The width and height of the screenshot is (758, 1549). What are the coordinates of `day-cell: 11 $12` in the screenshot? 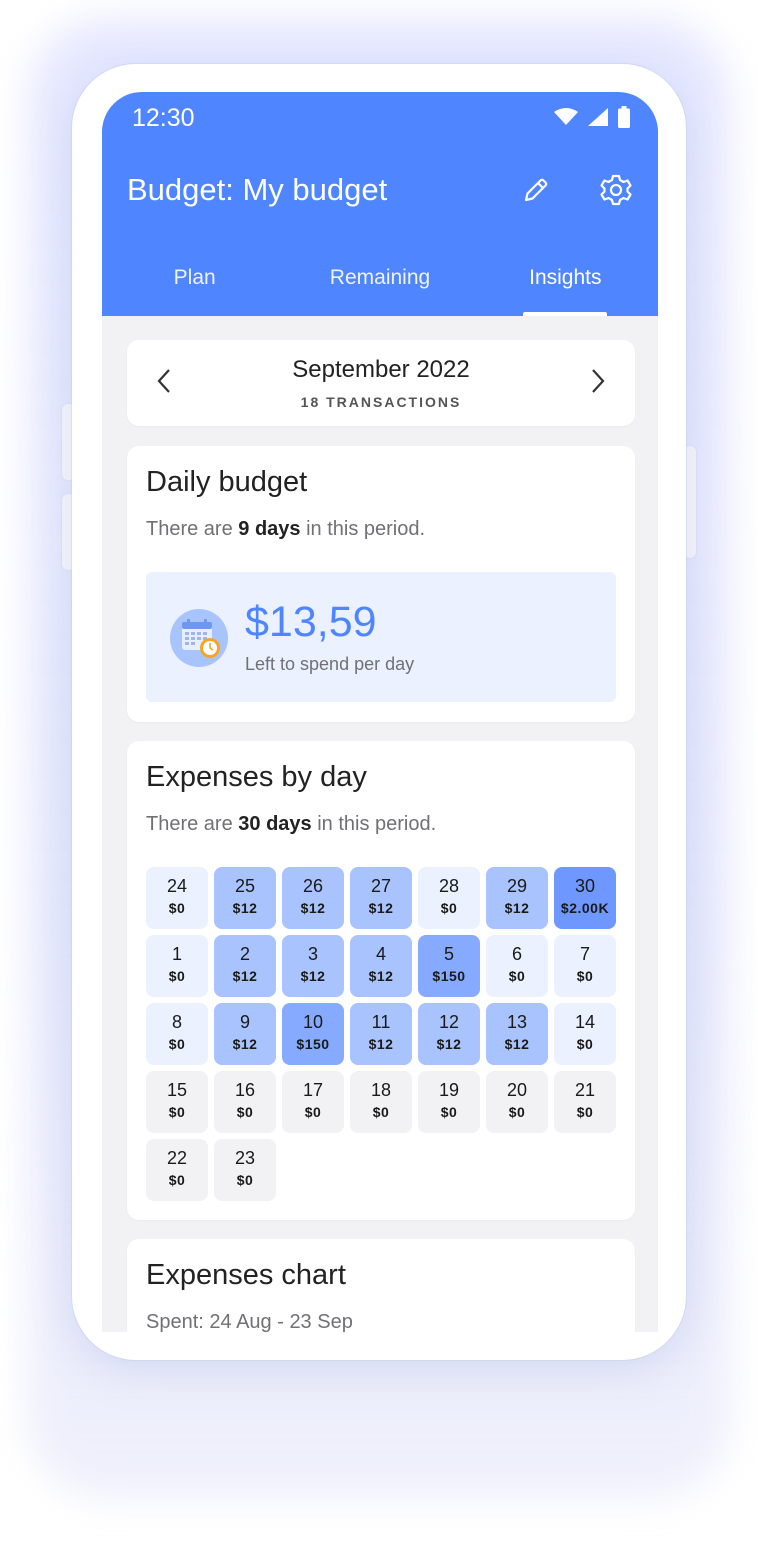 It's located at (381, 1034).